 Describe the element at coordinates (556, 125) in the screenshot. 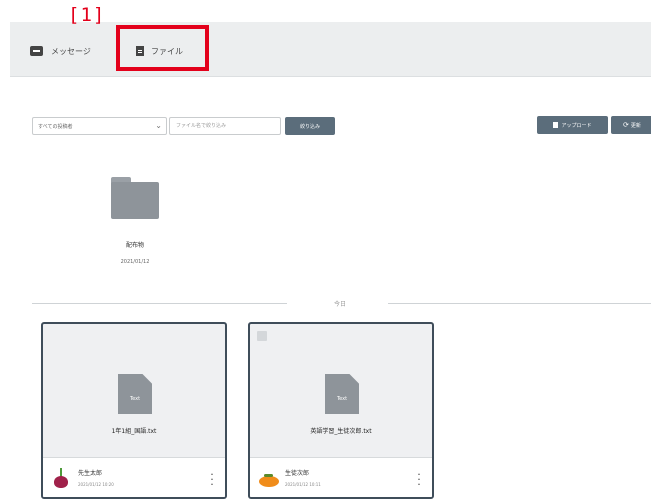

I see `upload-icon` at that location.